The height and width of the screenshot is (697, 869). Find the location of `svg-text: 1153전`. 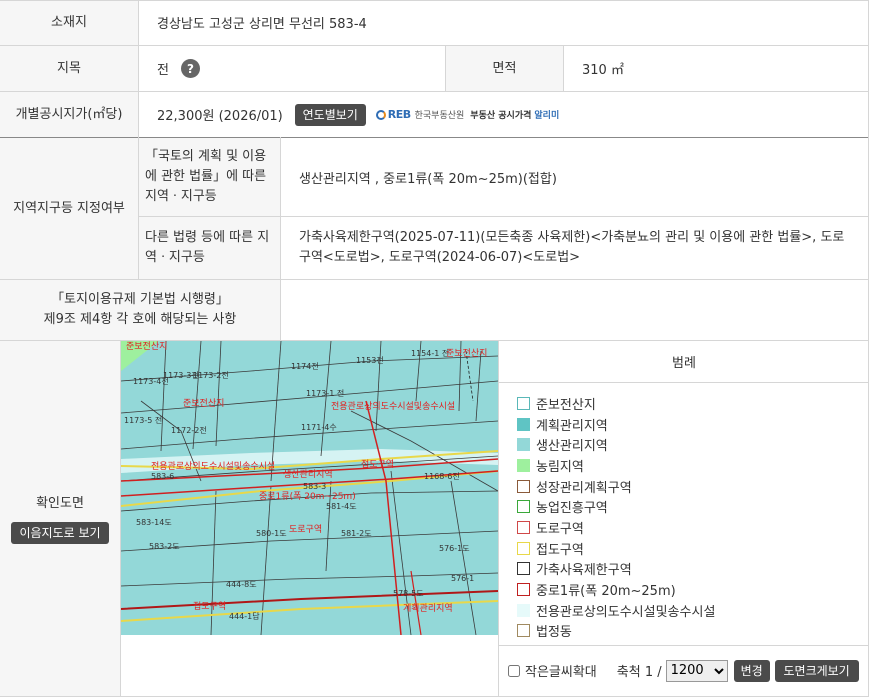

svg-text: 1153전 is located at coordinates (370, 360).